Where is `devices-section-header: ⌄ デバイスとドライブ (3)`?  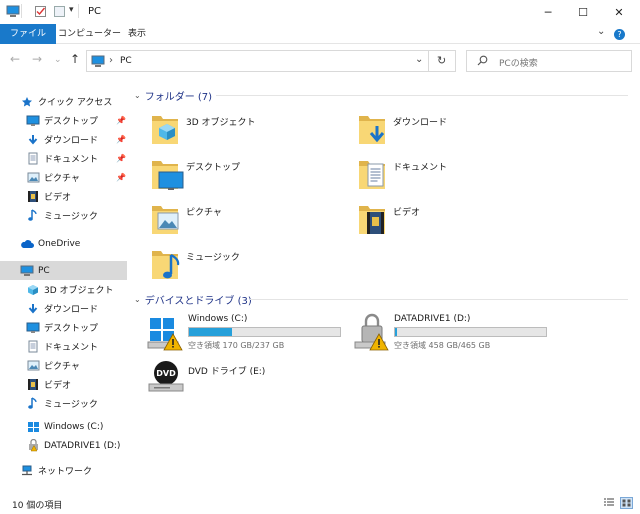
devices-section-header: ⌄ デバイスとドライブ (3) is located at coordinates (193, 299).